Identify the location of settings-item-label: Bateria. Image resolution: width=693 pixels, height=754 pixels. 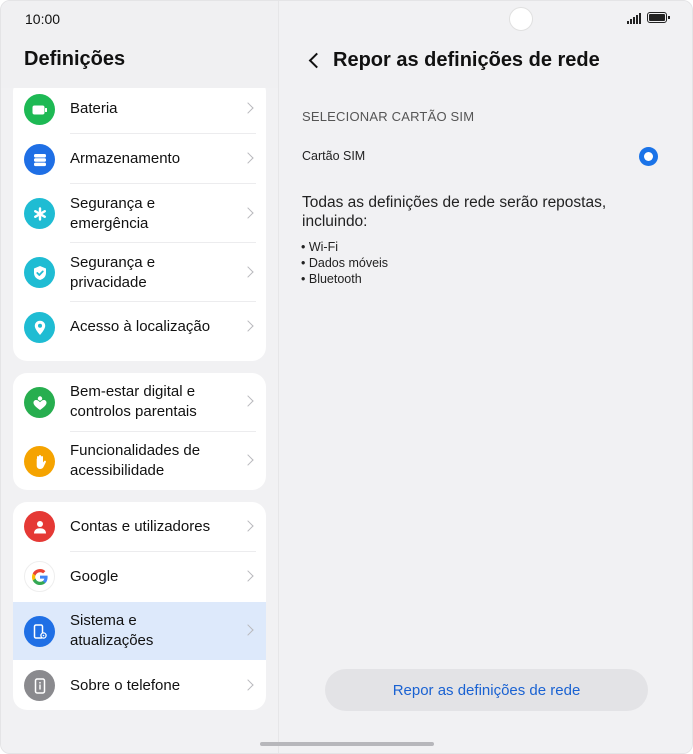
(94, 108).